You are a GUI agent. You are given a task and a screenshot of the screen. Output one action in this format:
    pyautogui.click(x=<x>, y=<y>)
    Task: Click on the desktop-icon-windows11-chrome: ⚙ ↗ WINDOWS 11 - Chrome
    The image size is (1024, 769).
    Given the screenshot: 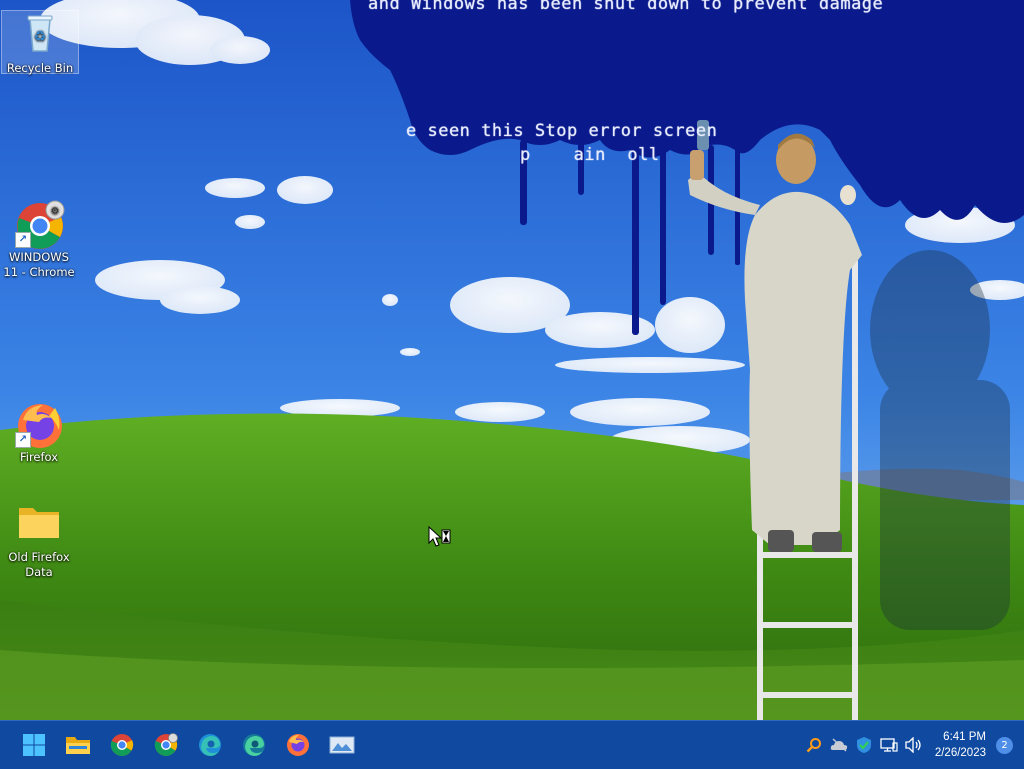 What is the action you would take?
    pyautogui.click(x=39, y=240)
    